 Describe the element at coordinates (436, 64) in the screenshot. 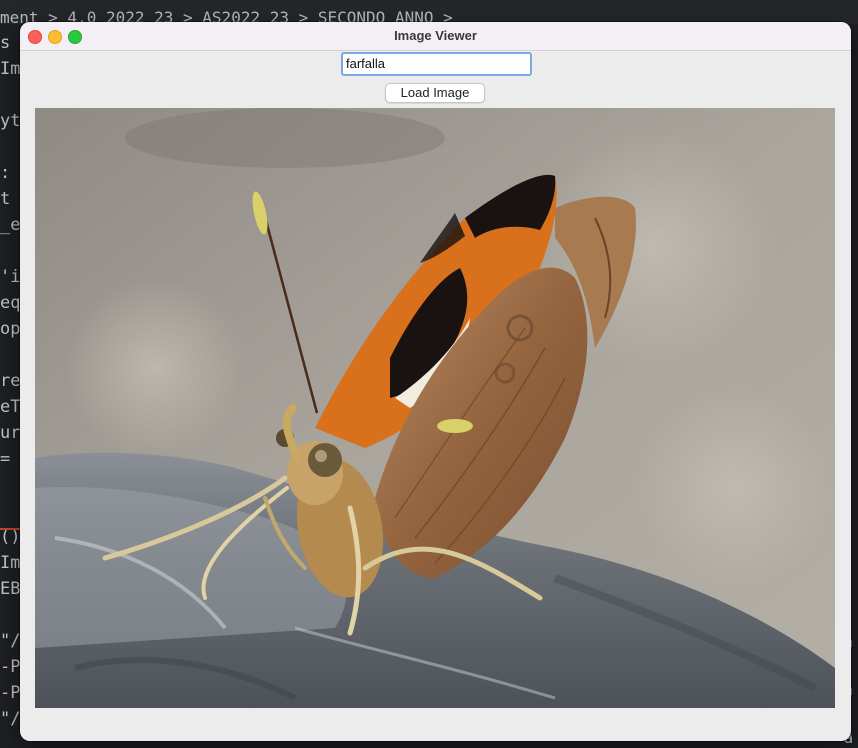

I see `search-input` at that location.